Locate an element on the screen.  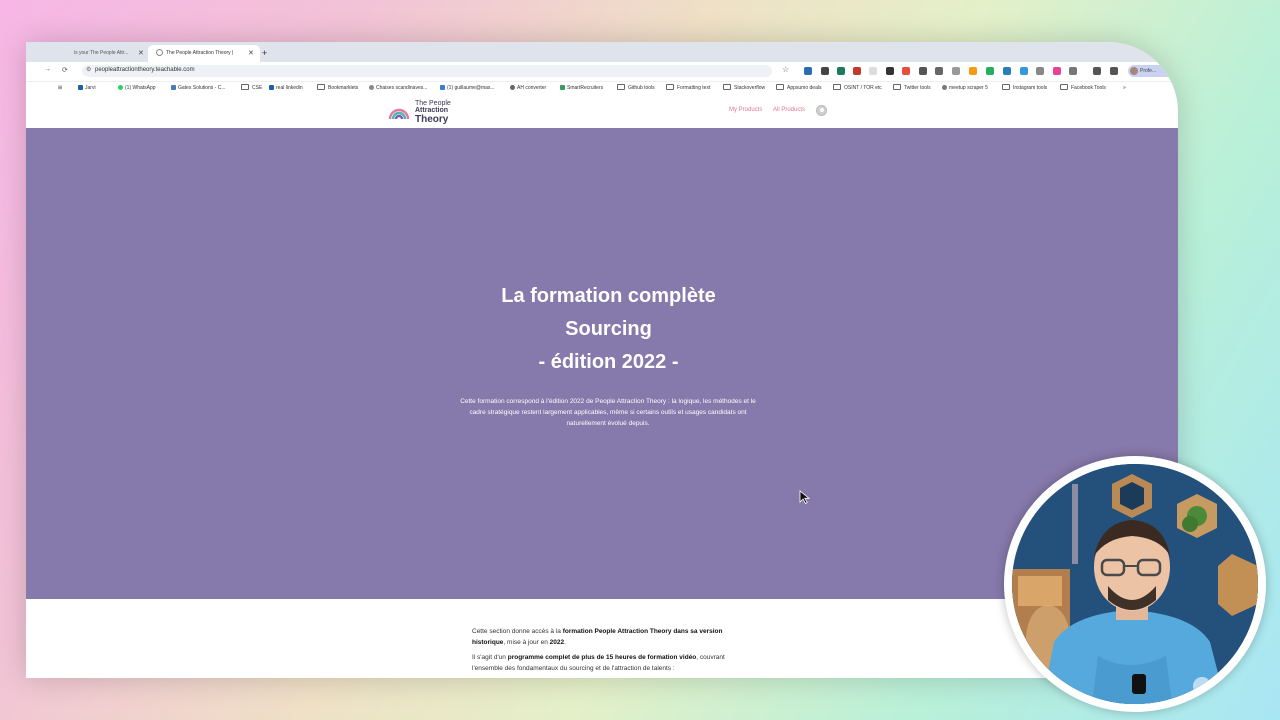
presenter-illustration is located at coordinates (1135, 584).